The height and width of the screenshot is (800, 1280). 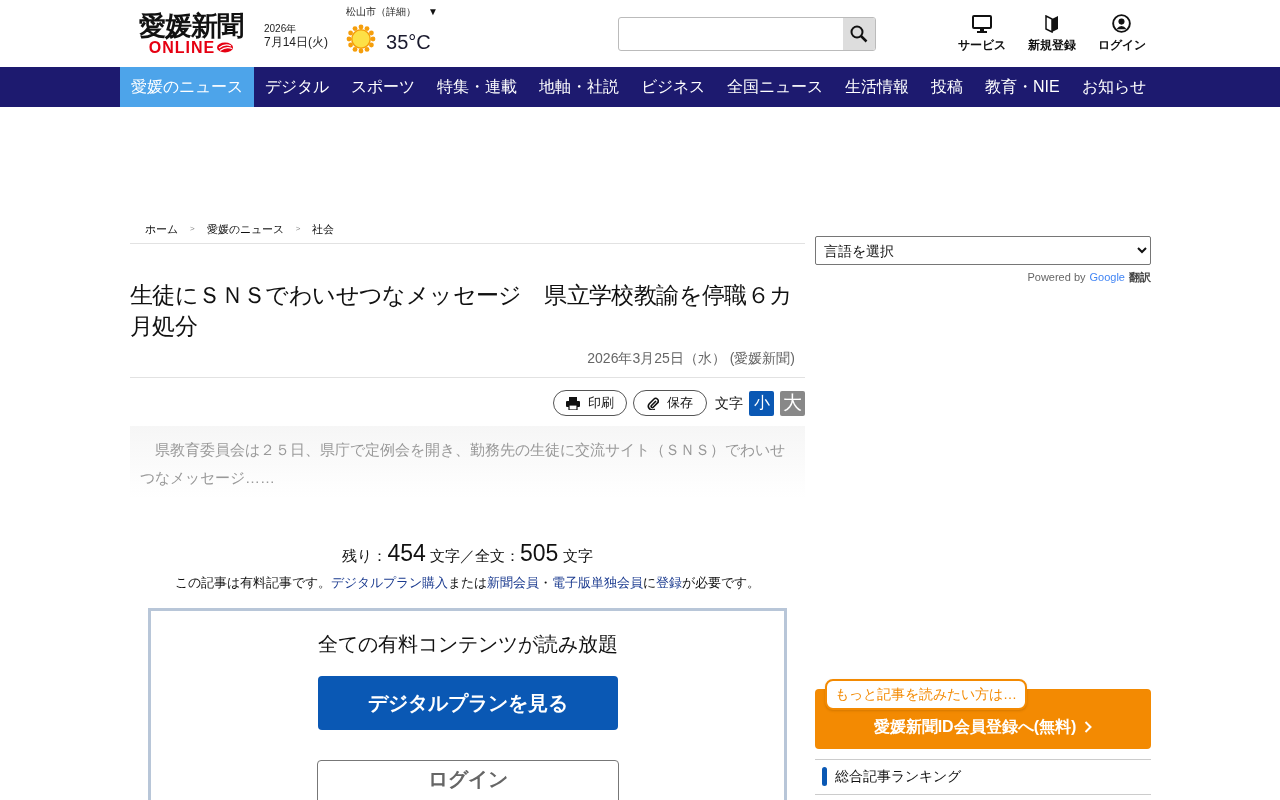 I want to click on font-size-label: 文字, so click(x=729, y=403).